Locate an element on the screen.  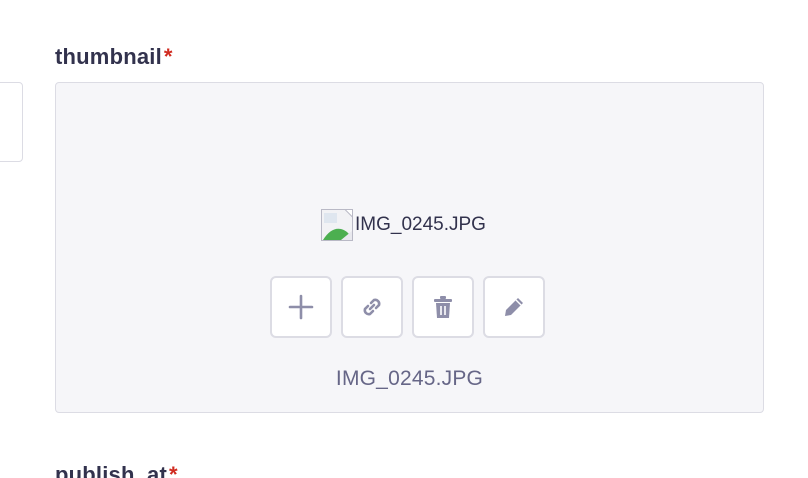
preview-alt-text: IMG_0245.JPG is located at coordinates (420, 224).